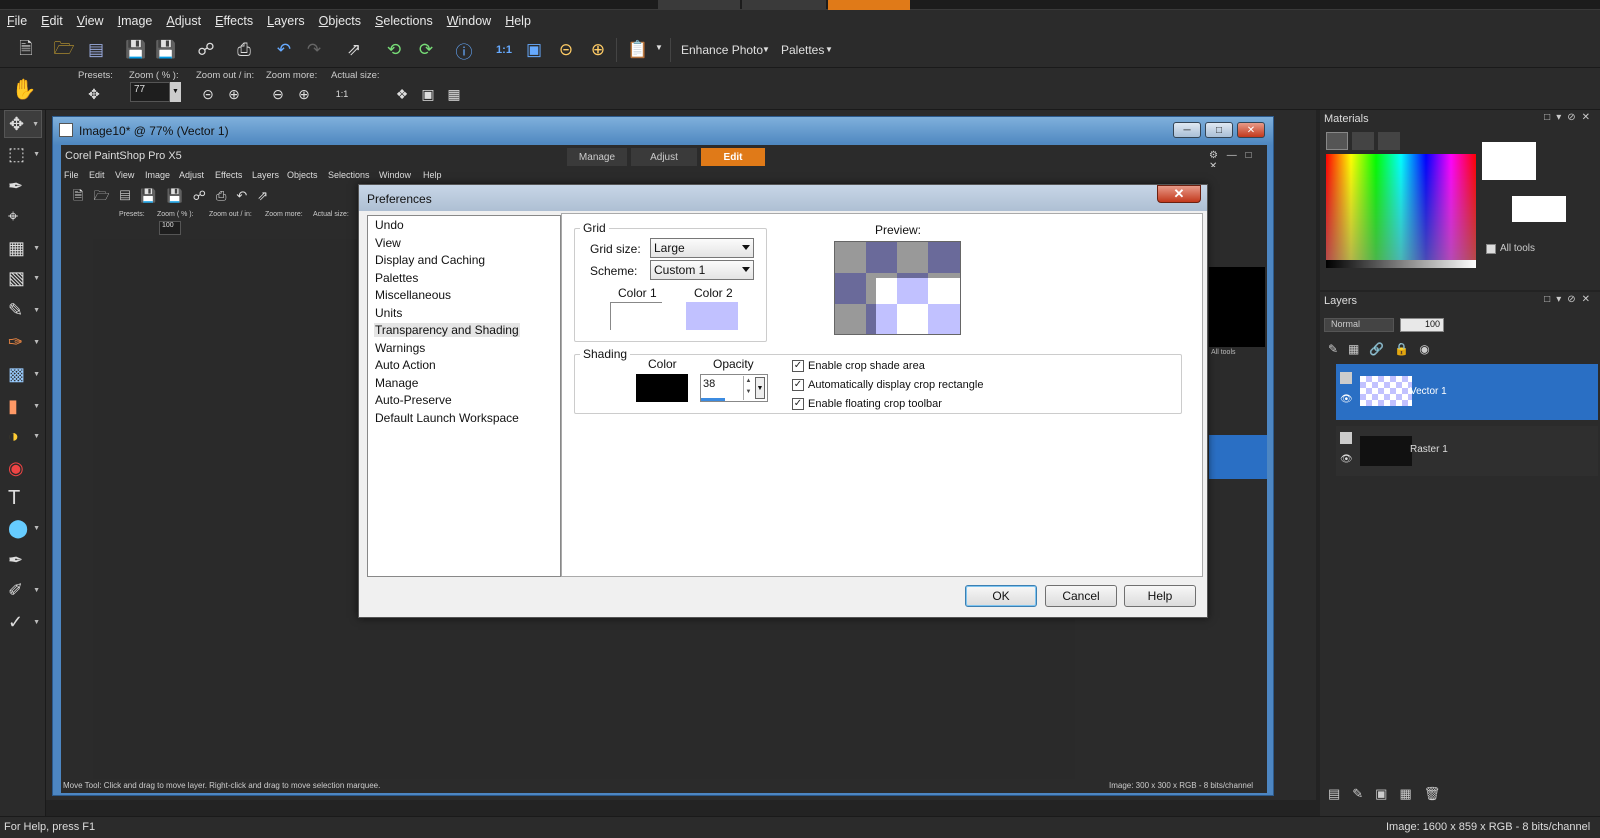  What do you see at coordinates (1390, 794) in the screenshot?
I see `layer-bottom-icons: ▤✎▣▦🗑` at bounding box center [1390, 794].